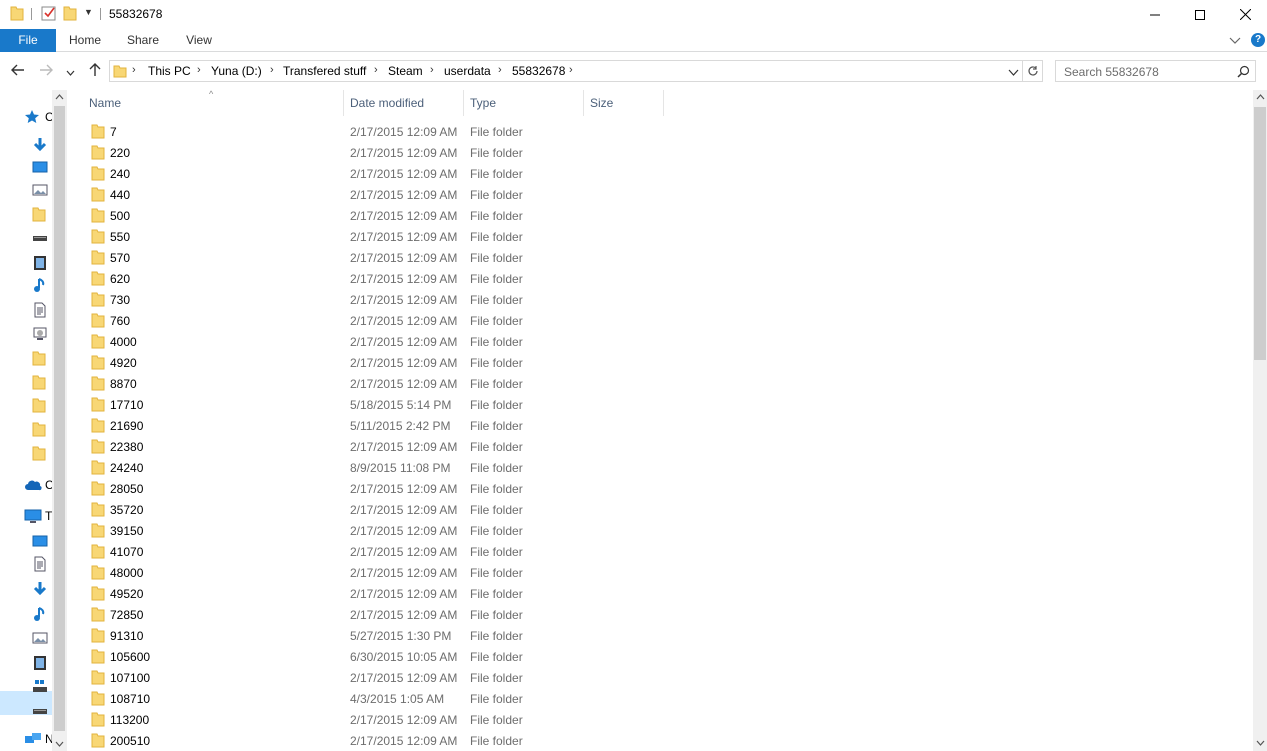 This screenshot has width=1267, height=751. Describe the element at coordinates (1243, 73) in the screenshot. I see `search-icon` at that location.